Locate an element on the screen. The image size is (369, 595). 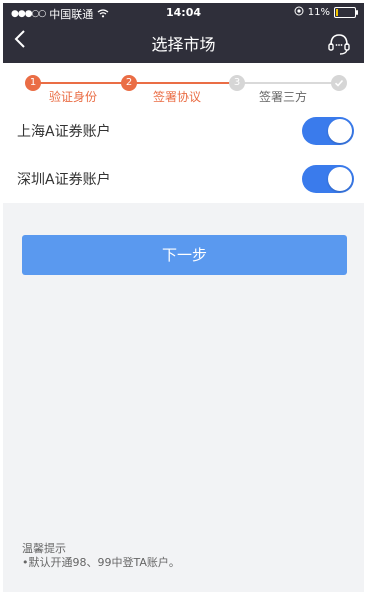
account-row-shenzhen: 深圳A证券账户 is located at coordinates (183, 179).